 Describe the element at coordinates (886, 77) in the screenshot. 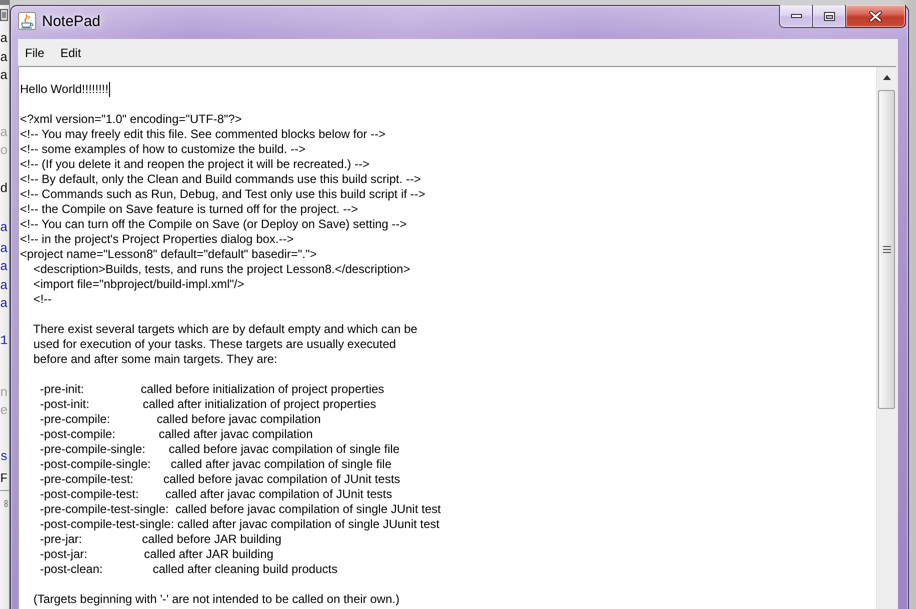

I see `caret-up-icon` at that location.